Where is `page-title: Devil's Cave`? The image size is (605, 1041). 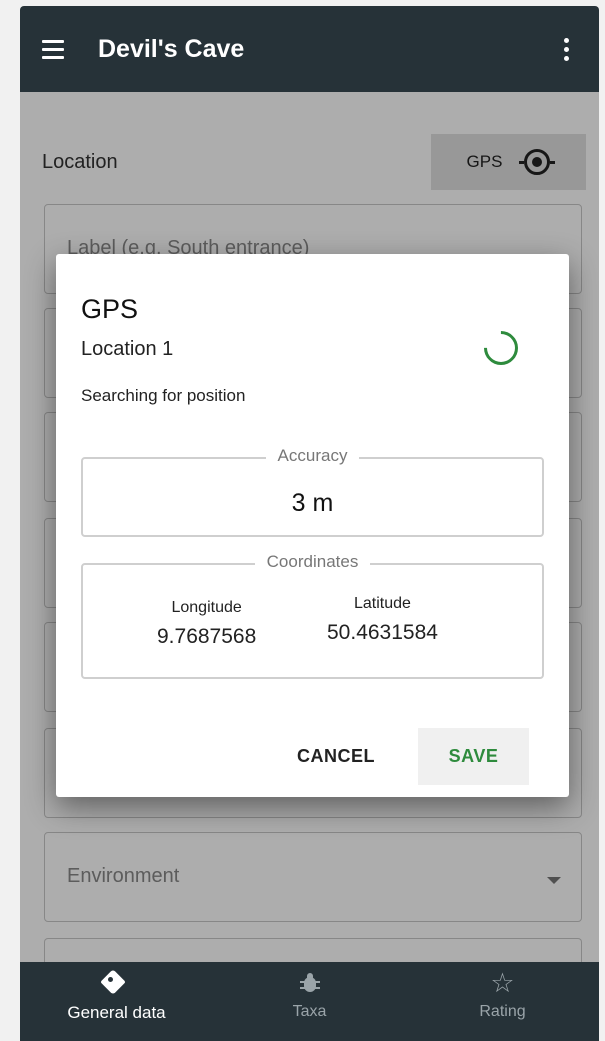 page-title: Devil's Cave is located at coordinates (171, 48).